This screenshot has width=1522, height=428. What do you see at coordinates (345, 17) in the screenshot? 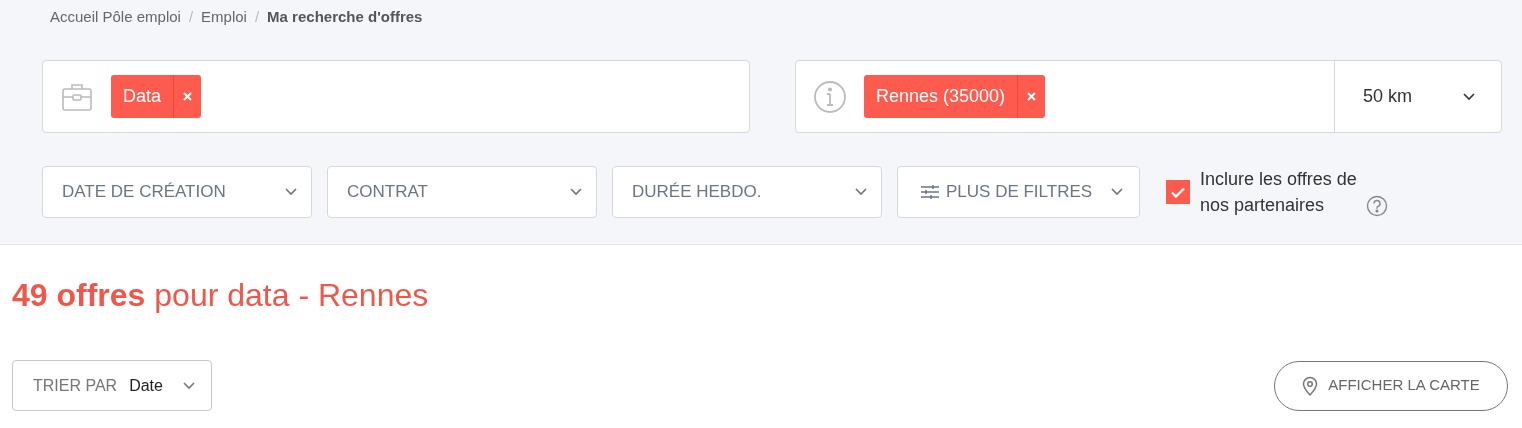
I see `breadcrumb-current: Ma recherche d'offres` at bounding box center [345, 17].